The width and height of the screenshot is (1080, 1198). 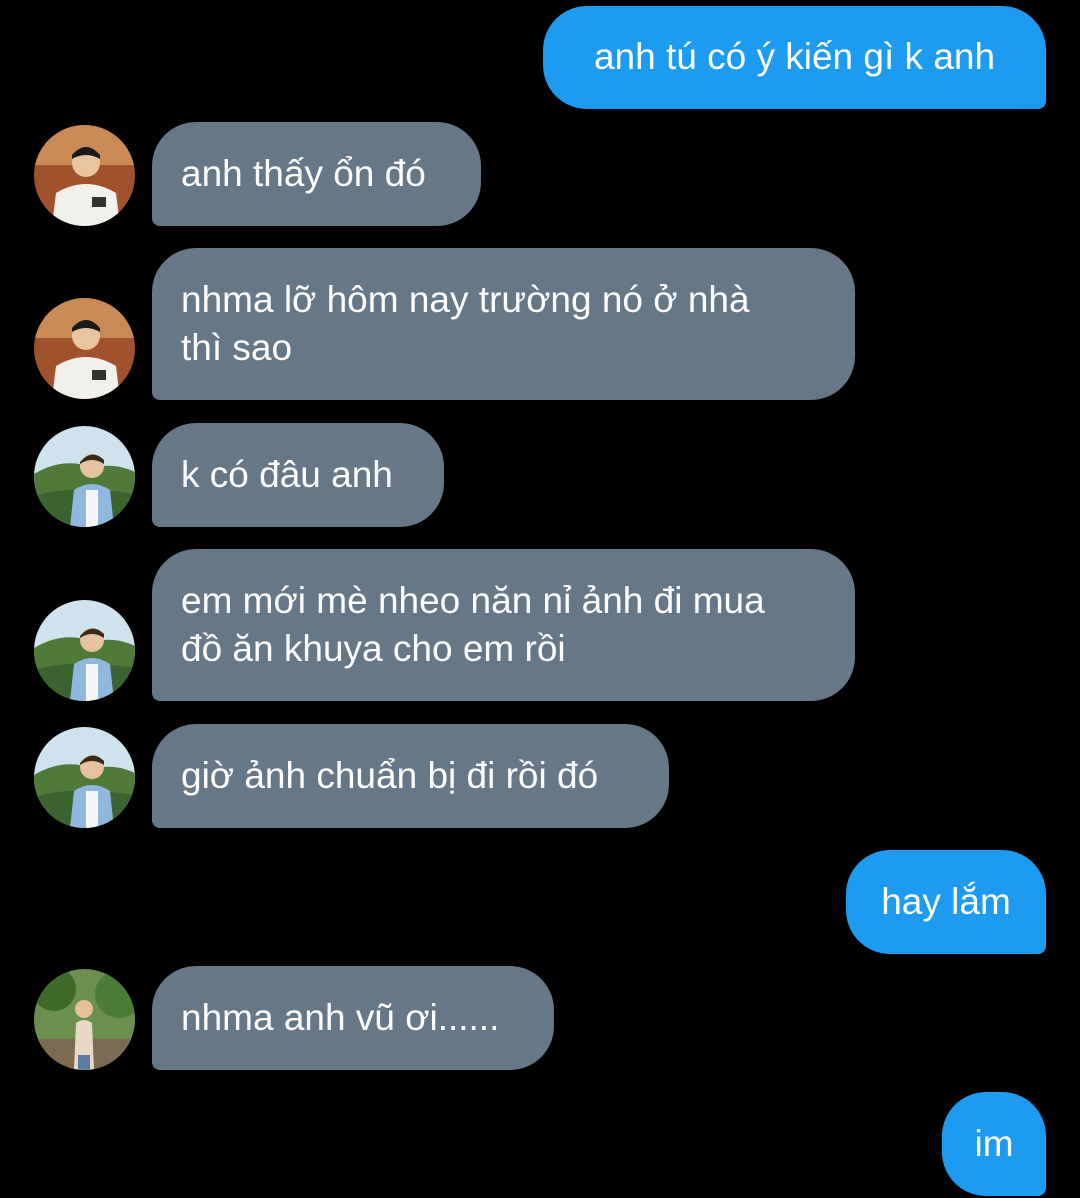 I want to click on message-text: nhma lỡ hôm nay trường nó ở nhà, so click(x=465, y=299).